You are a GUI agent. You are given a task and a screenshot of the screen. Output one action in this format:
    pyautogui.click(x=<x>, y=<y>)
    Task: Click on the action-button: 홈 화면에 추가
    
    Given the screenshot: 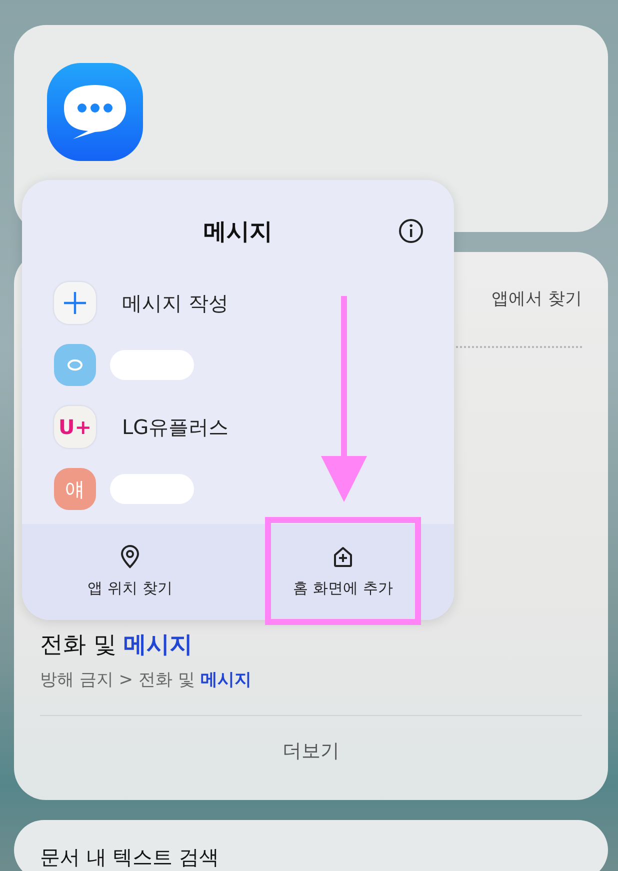 What is the action you would take?
    pyautogui.click(x=343, y=571)
    